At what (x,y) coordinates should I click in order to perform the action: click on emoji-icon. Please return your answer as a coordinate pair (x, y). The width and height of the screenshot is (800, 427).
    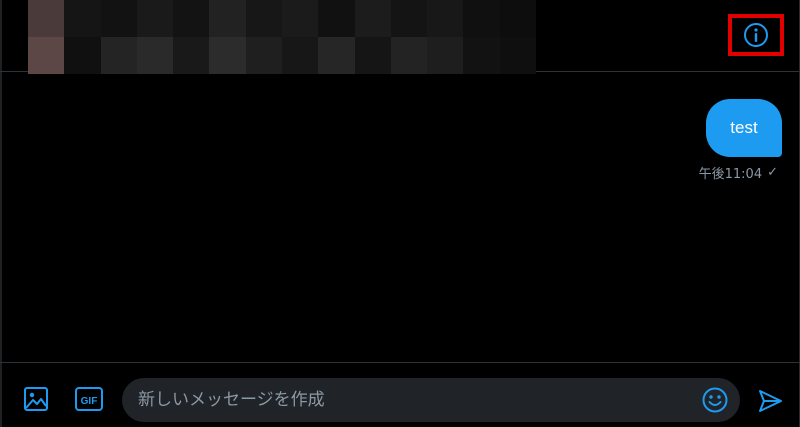
    Looking at the image, I should click on (715, 400).